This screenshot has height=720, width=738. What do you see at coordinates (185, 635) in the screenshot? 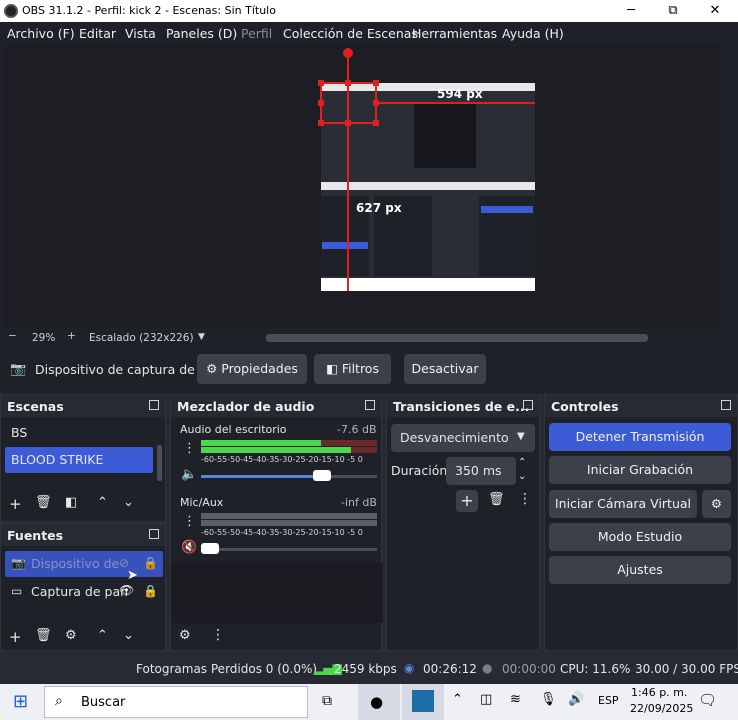
I see `advanced-audio-icon: ⚙` at bounding box center [185, 635].